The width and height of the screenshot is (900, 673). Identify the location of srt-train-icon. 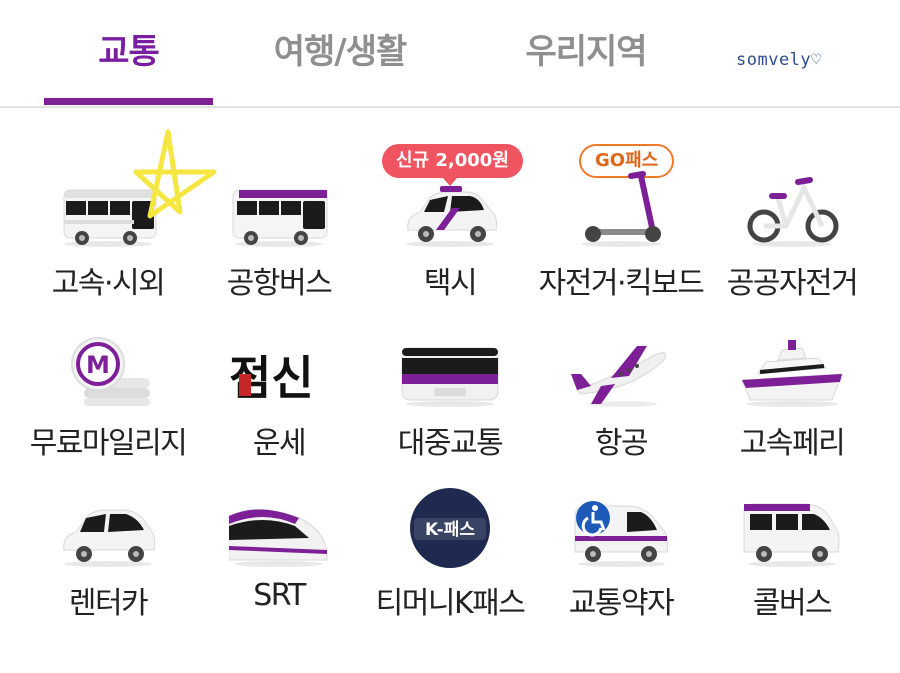
(278, 537).